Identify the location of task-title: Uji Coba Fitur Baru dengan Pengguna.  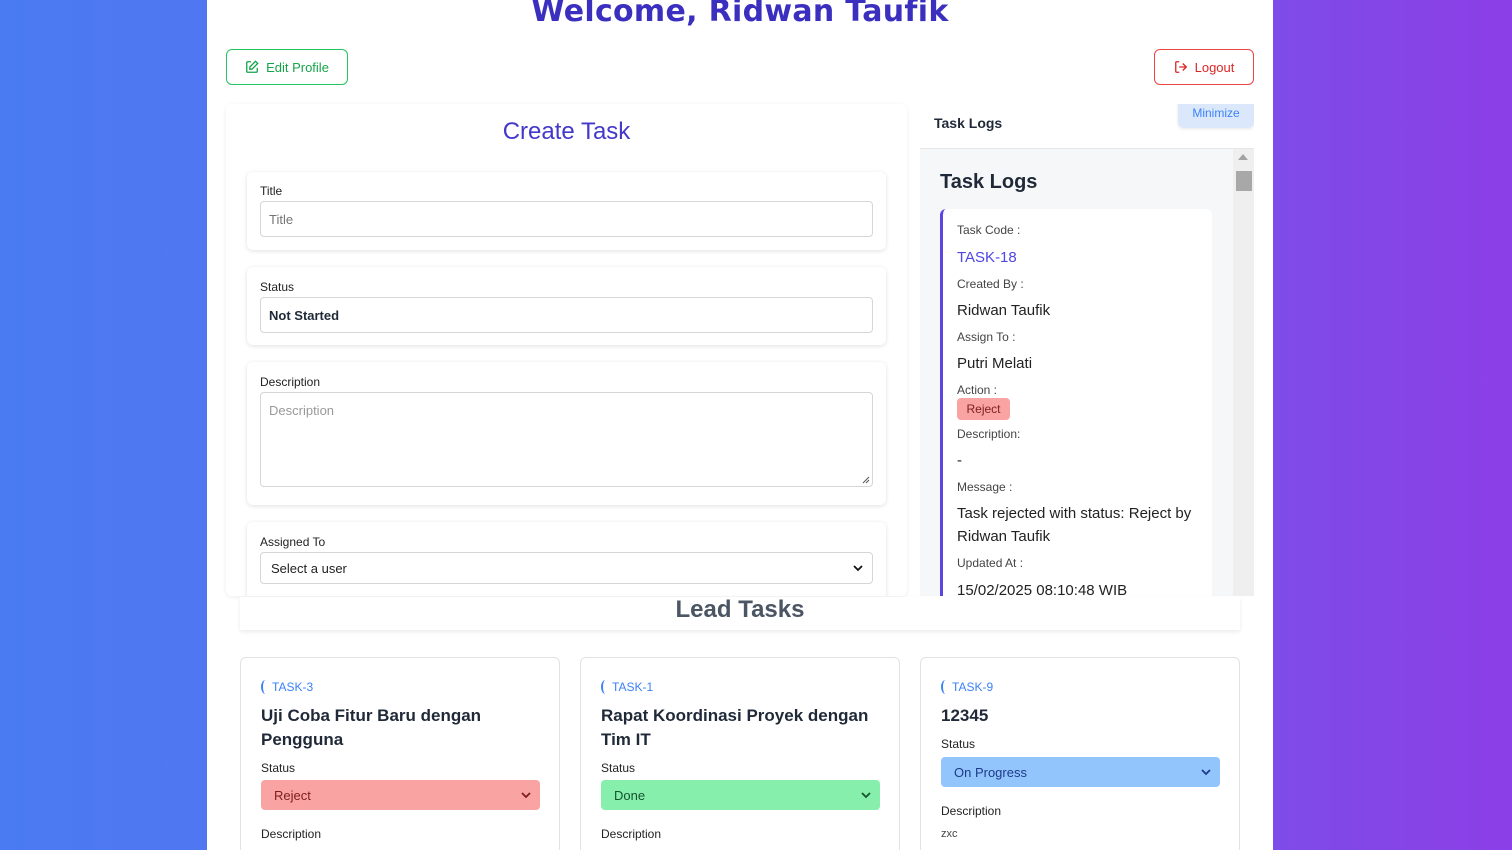
(371, 727).